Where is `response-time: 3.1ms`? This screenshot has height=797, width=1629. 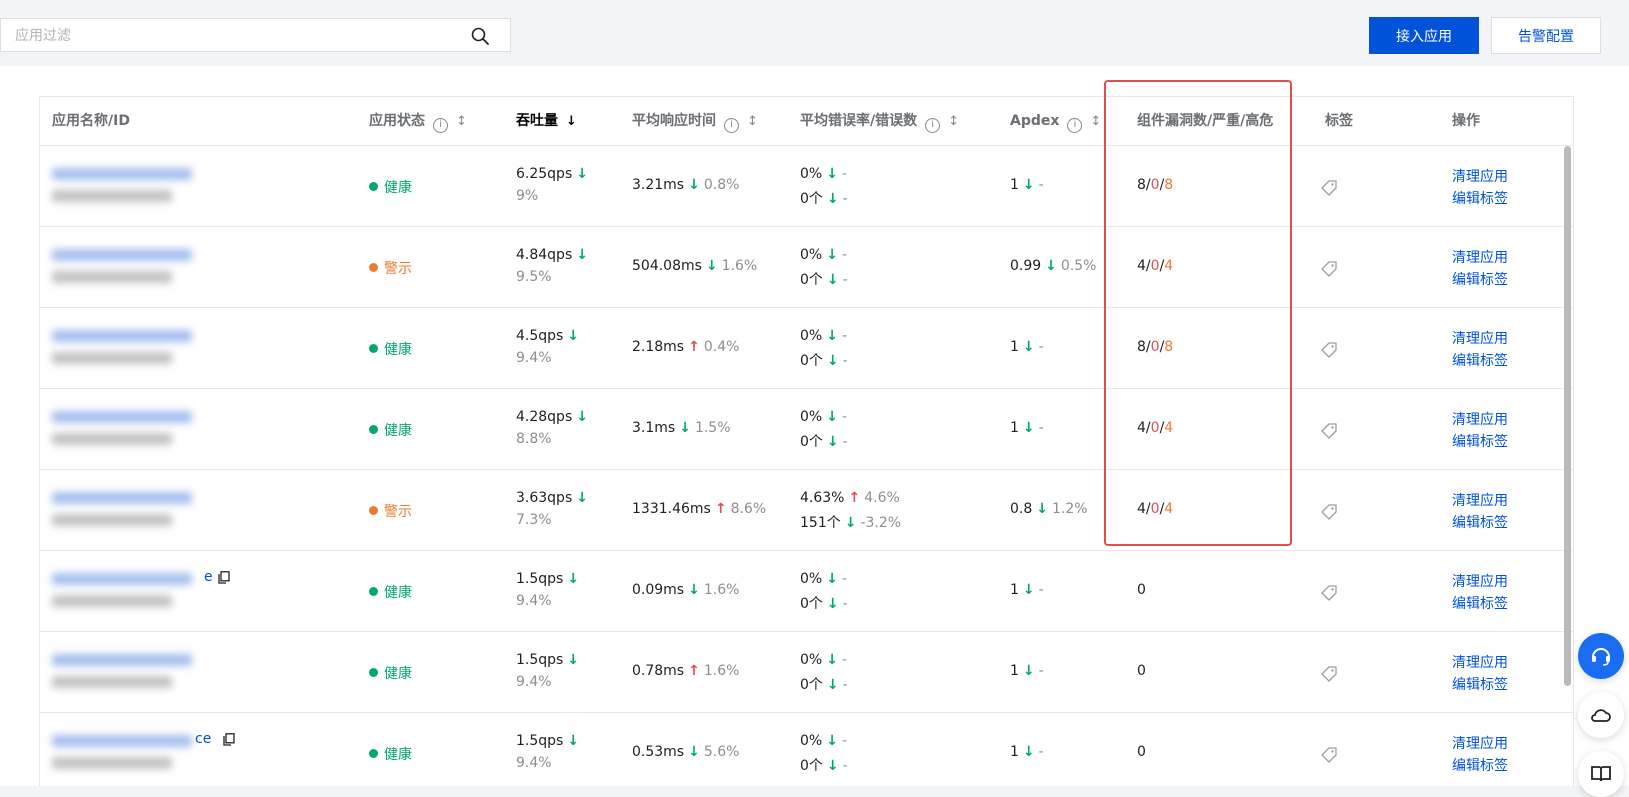
response-time: 3.1ms is located at coordinates (654, 428).